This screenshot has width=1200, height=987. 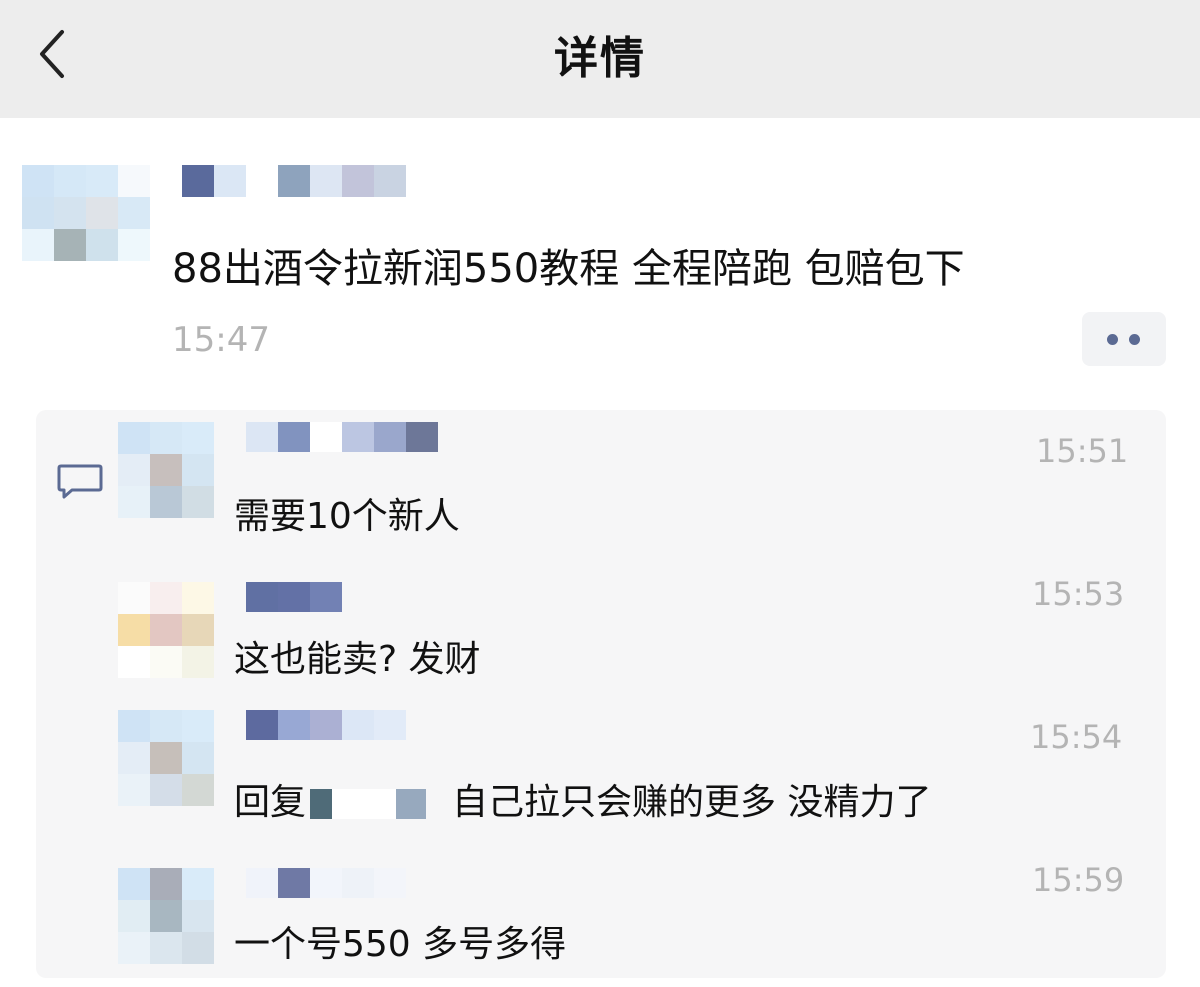 What do you see at coordinates (1112, 339) in the screenshot?
I see `more-dots-icon` at bounding box center [1112, 339].